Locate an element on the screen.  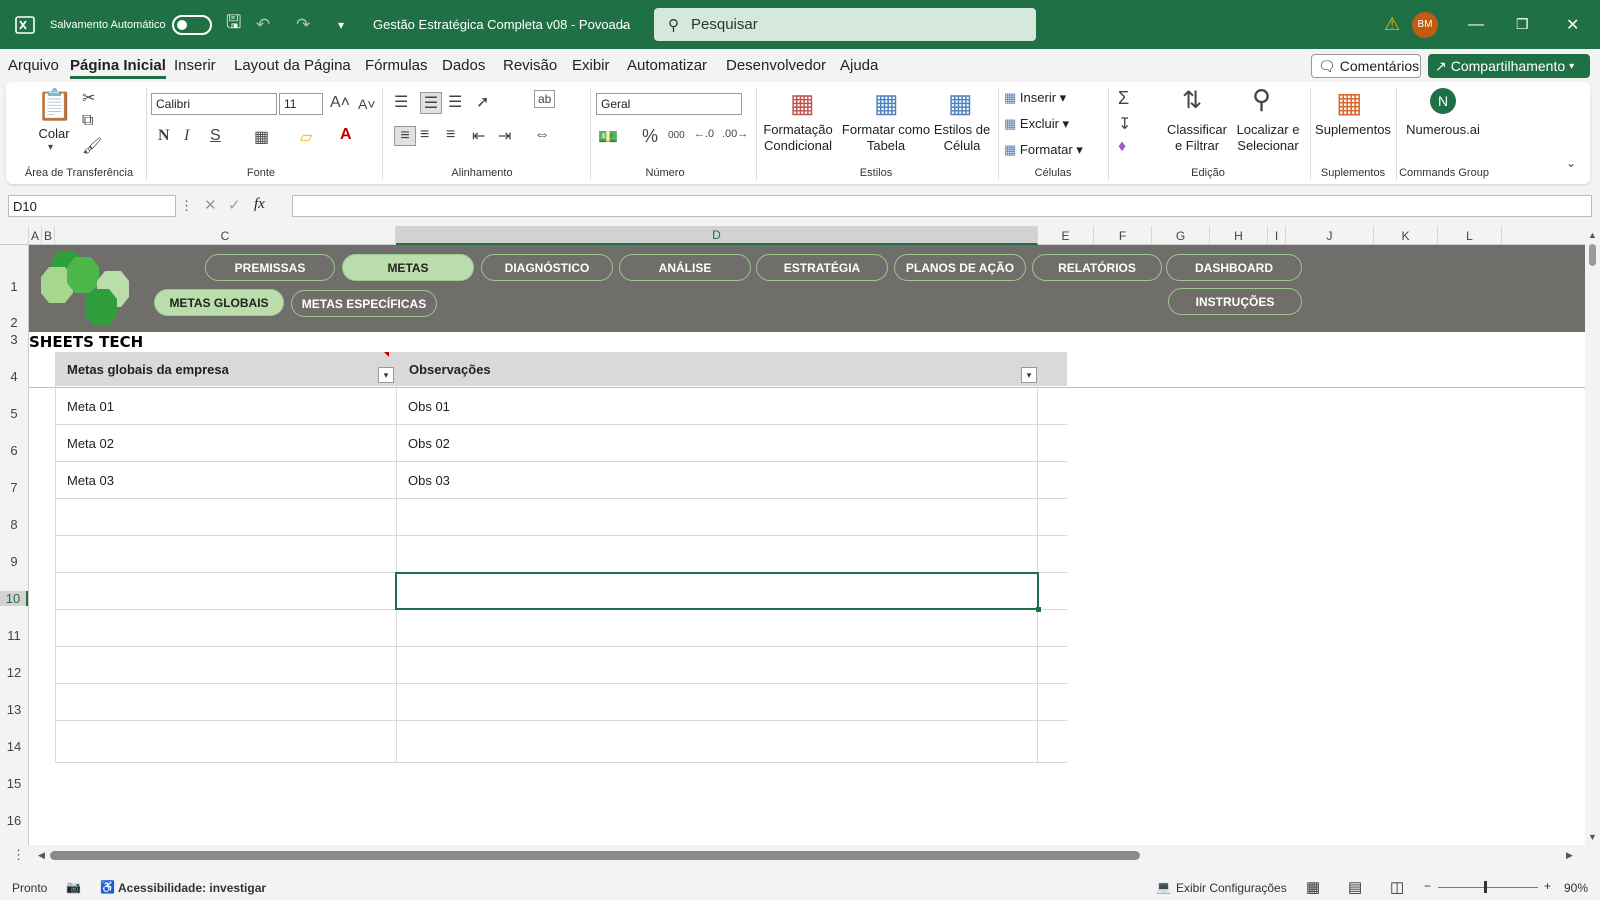
decrease-decimal-icon: .00→ is located at coordinates (735, 134).